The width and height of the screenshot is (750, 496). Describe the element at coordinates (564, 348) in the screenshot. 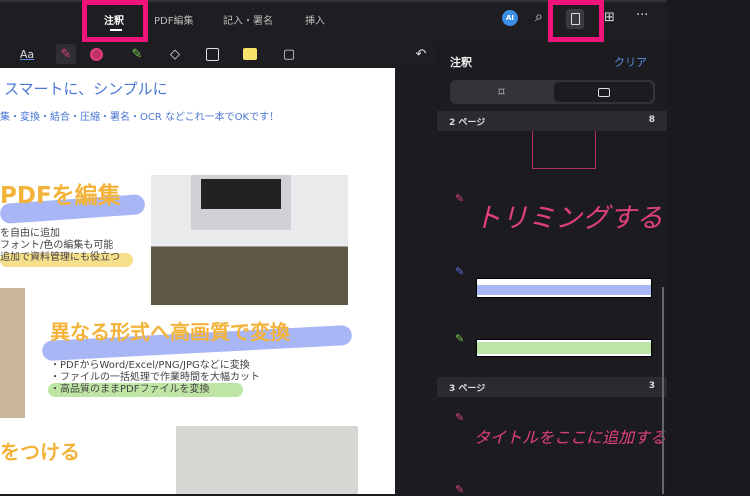

I see `highlight-annotation-green` at that location.